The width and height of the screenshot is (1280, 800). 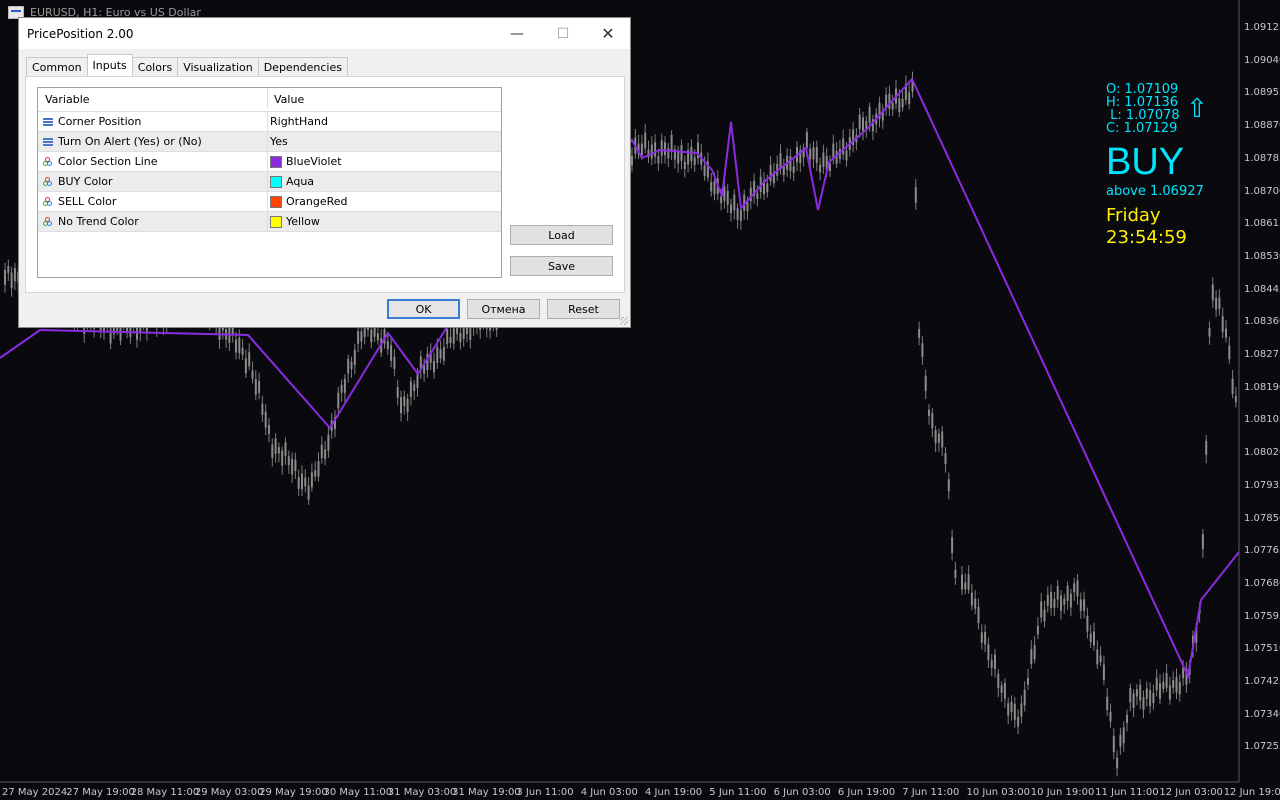 What do you see at coordinates (300, 181) in the screenshot?
I see `variable-value: Aqua` at bounding box center [300, 181].